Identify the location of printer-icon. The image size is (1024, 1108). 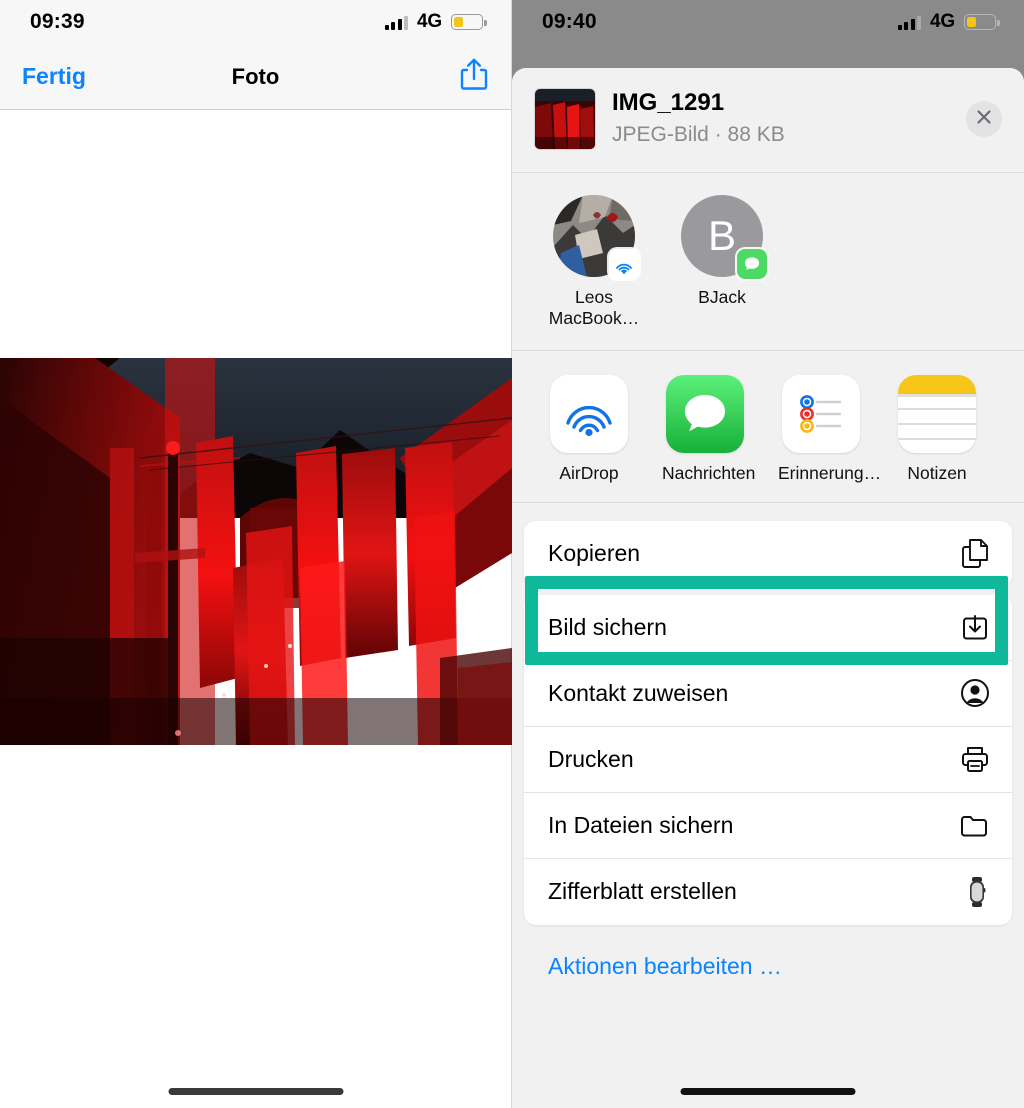
(974, 759).